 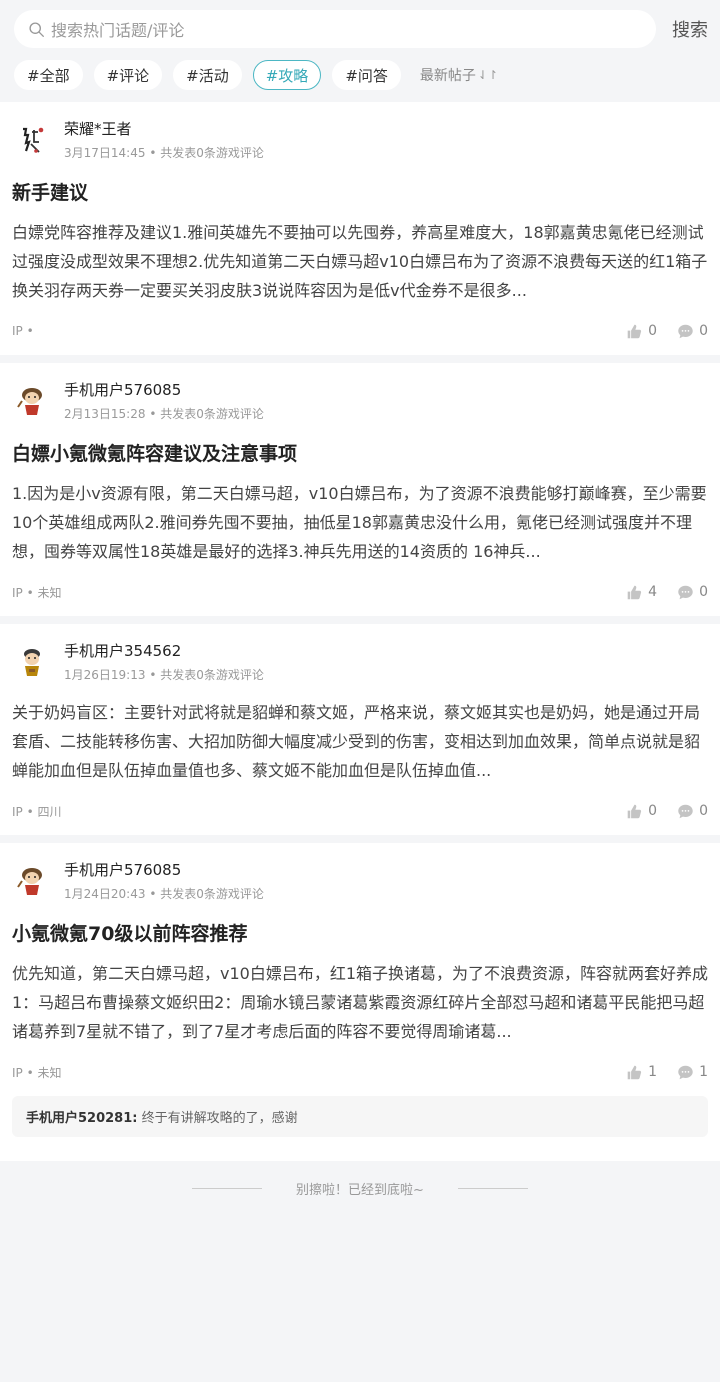 I want to click on tab-events: #活动, so click(x=207, y=75).